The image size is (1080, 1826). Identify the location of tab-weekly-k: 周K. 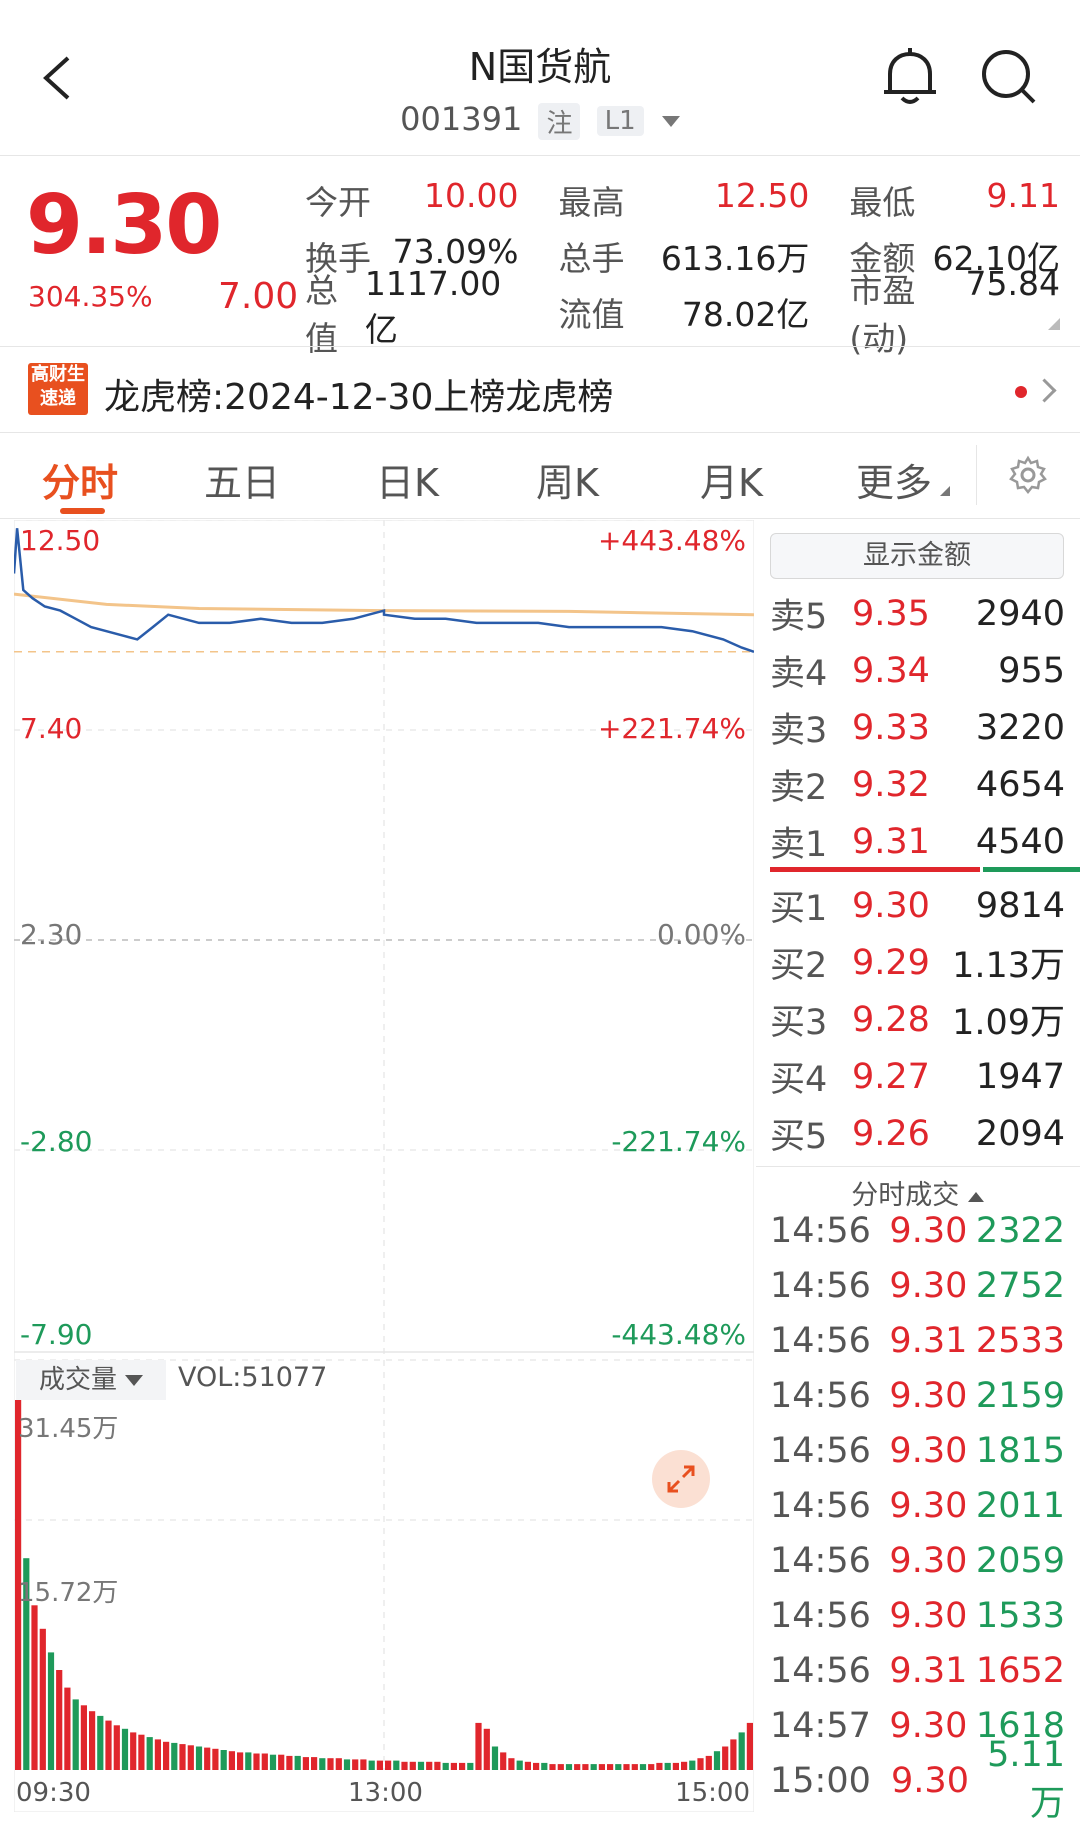
(567, 479).